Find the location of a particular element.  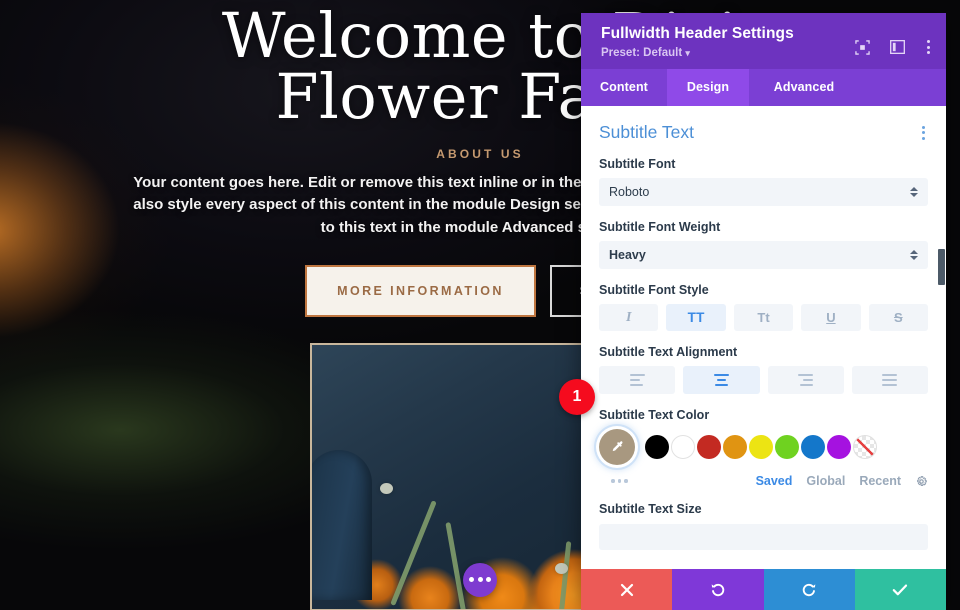

subtitle-font-style-label: Subtitle Font Style is located at coordinates (654, 290).